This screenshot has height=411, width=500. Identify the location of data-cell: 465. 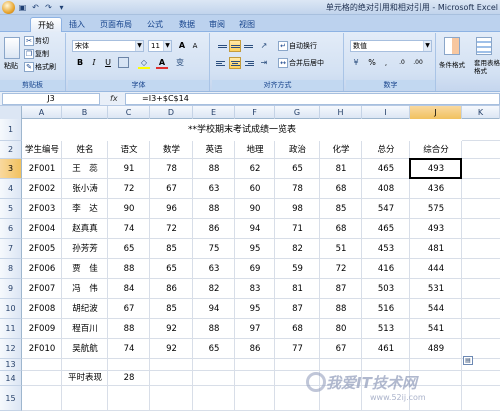
(386, 169).